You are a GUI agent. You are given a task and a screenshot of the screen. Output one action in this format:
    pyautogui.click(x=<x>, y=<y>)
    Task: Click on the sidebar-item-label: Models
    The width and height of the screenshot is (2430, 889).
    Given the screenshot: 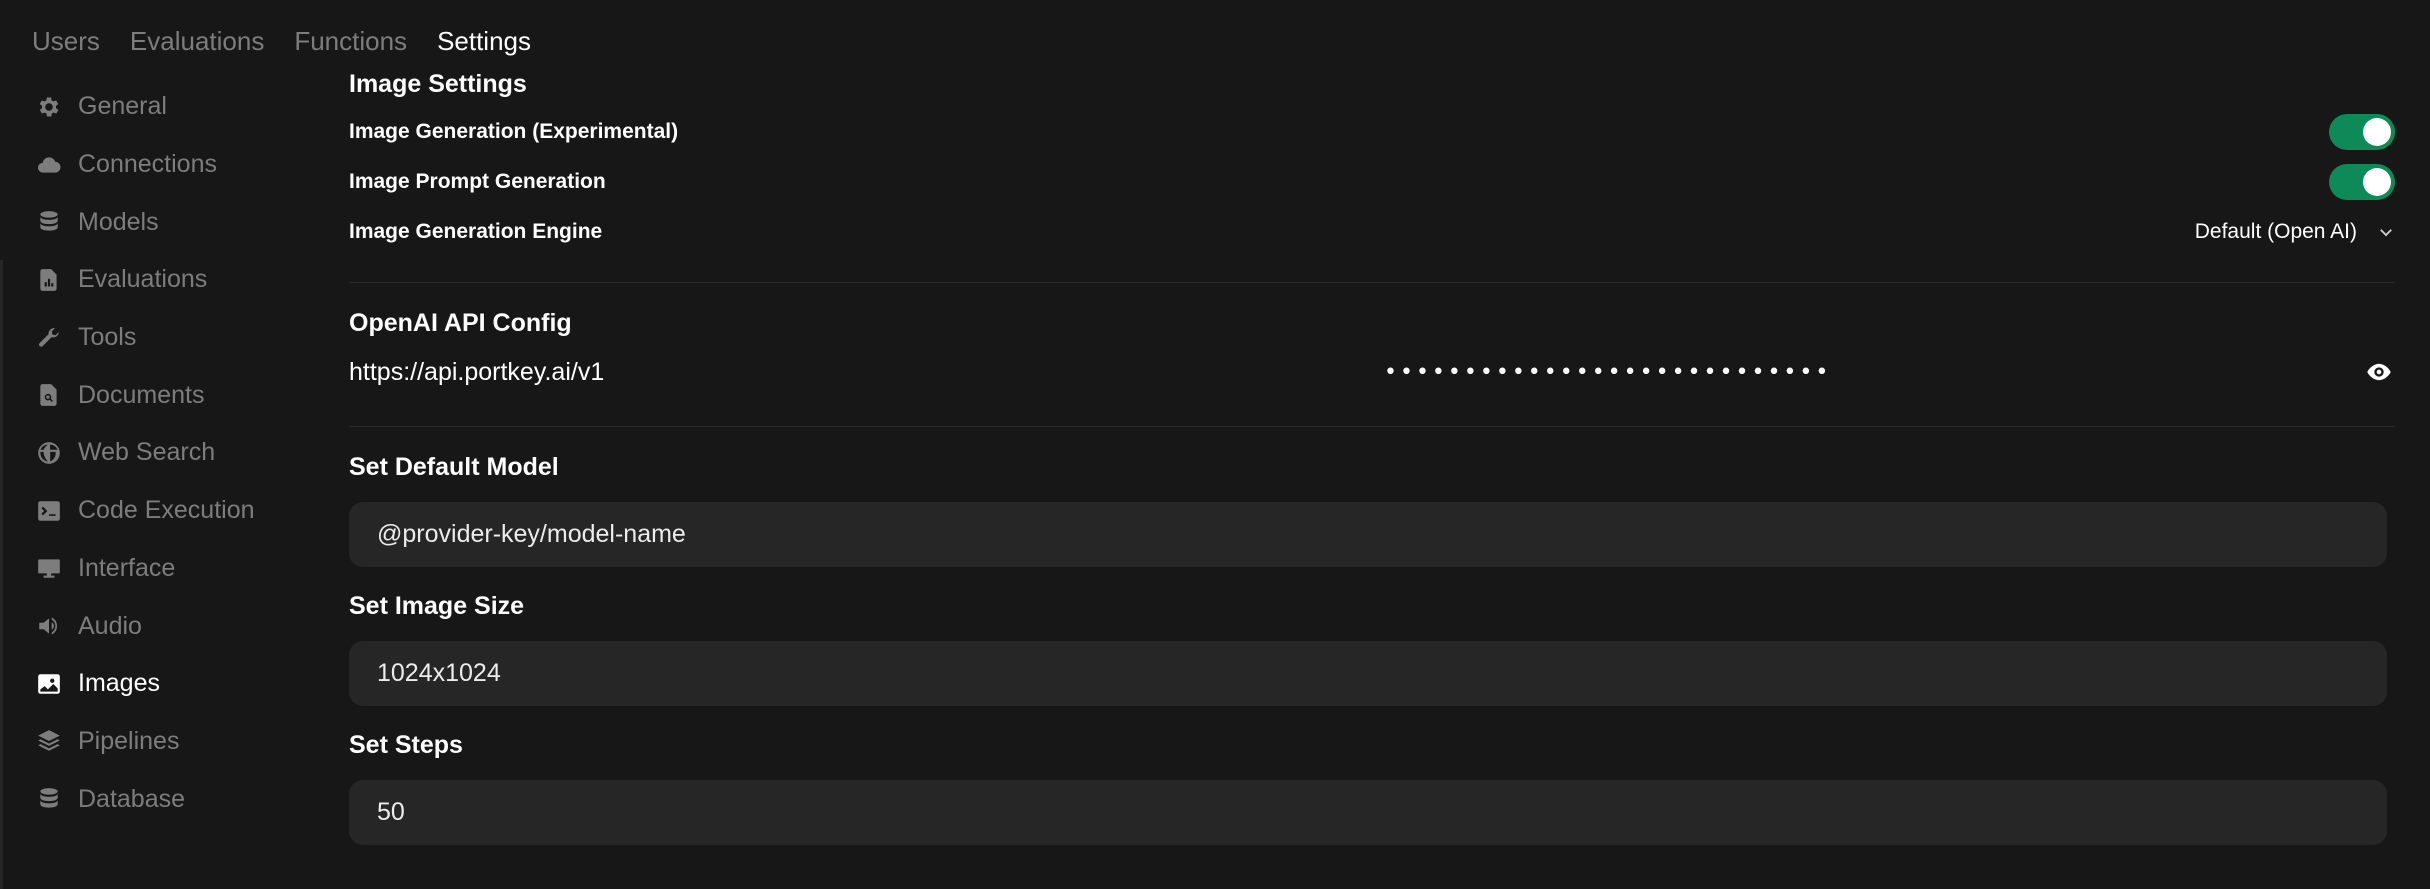 What is the action you would take?
    pyautogui.click(x=118, y=221)
    